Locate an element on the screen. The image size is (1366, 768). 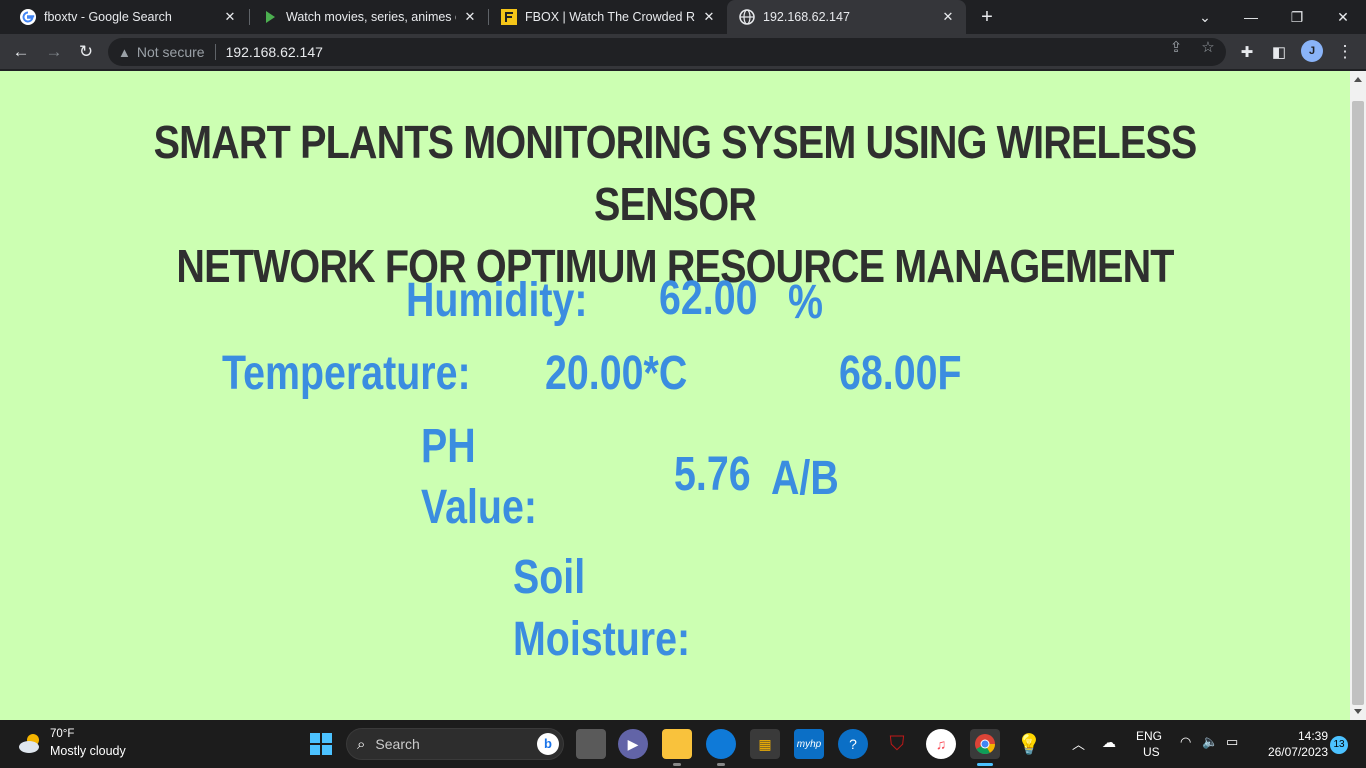
windows-start-icon is located at coordinates (321, 744).